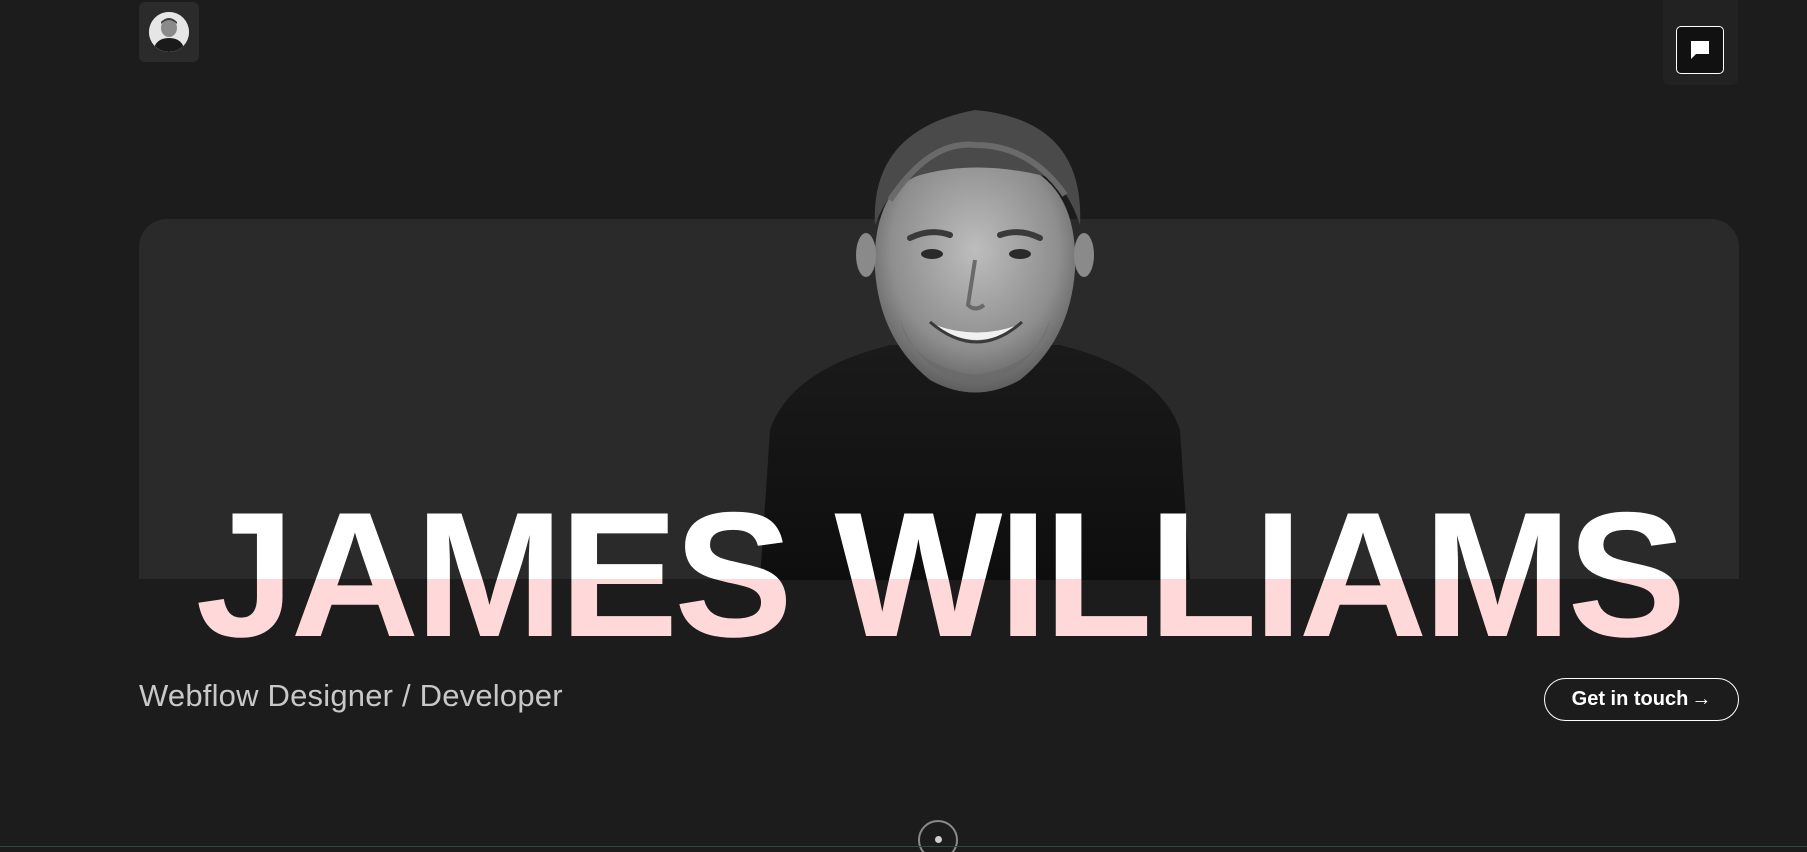 This screenshot has height=852, width=1807. I want to click on bottom-divider, so click(903, 846).